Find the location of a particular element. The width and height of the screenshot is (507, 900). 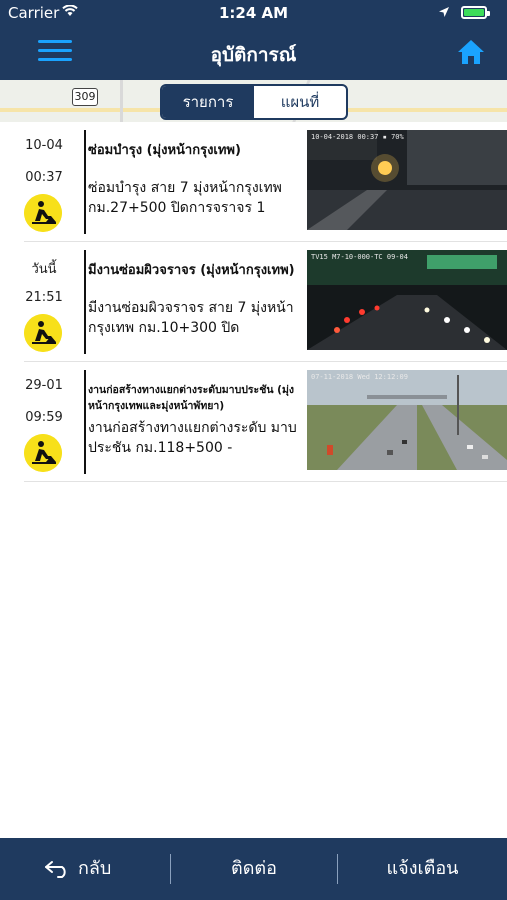

tab-map: แผนที่ is located at coordinates (300, 102).